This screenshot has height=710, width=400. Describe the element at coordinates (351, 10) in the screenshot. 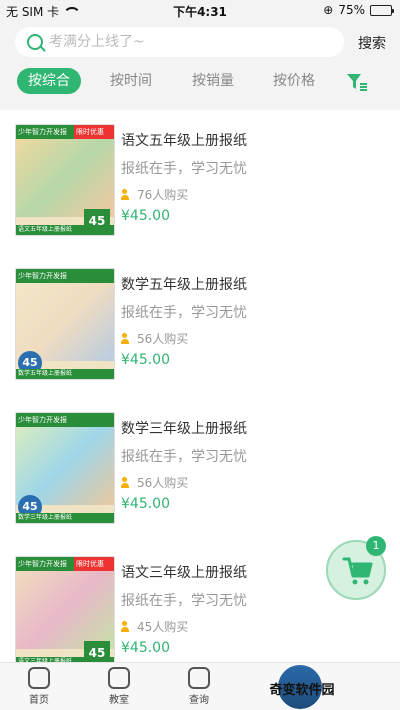

I see `battery-percent: 75%` at that location.